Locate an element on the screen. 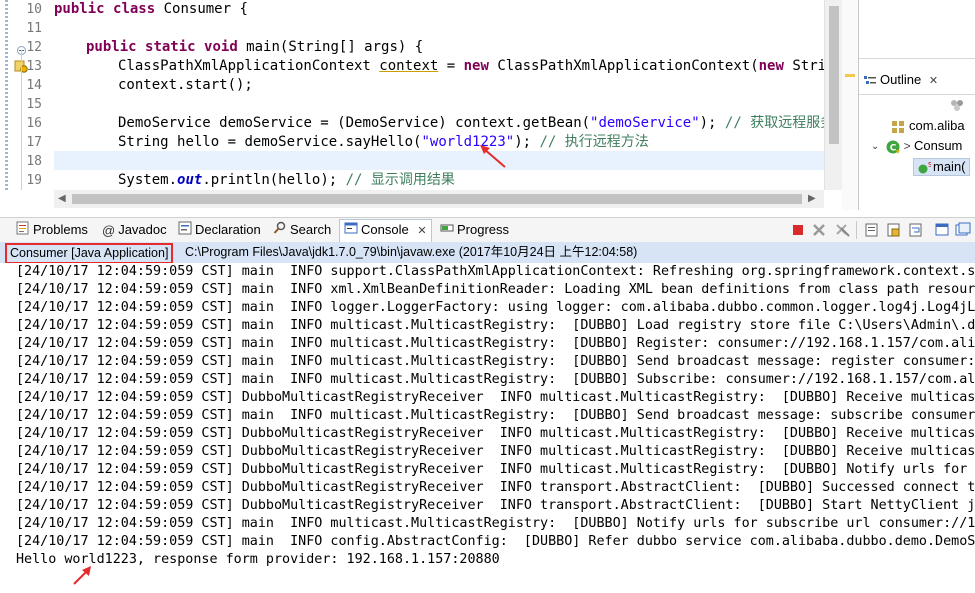  tab-console: Console ✕ is located at coordinates (385, 230).